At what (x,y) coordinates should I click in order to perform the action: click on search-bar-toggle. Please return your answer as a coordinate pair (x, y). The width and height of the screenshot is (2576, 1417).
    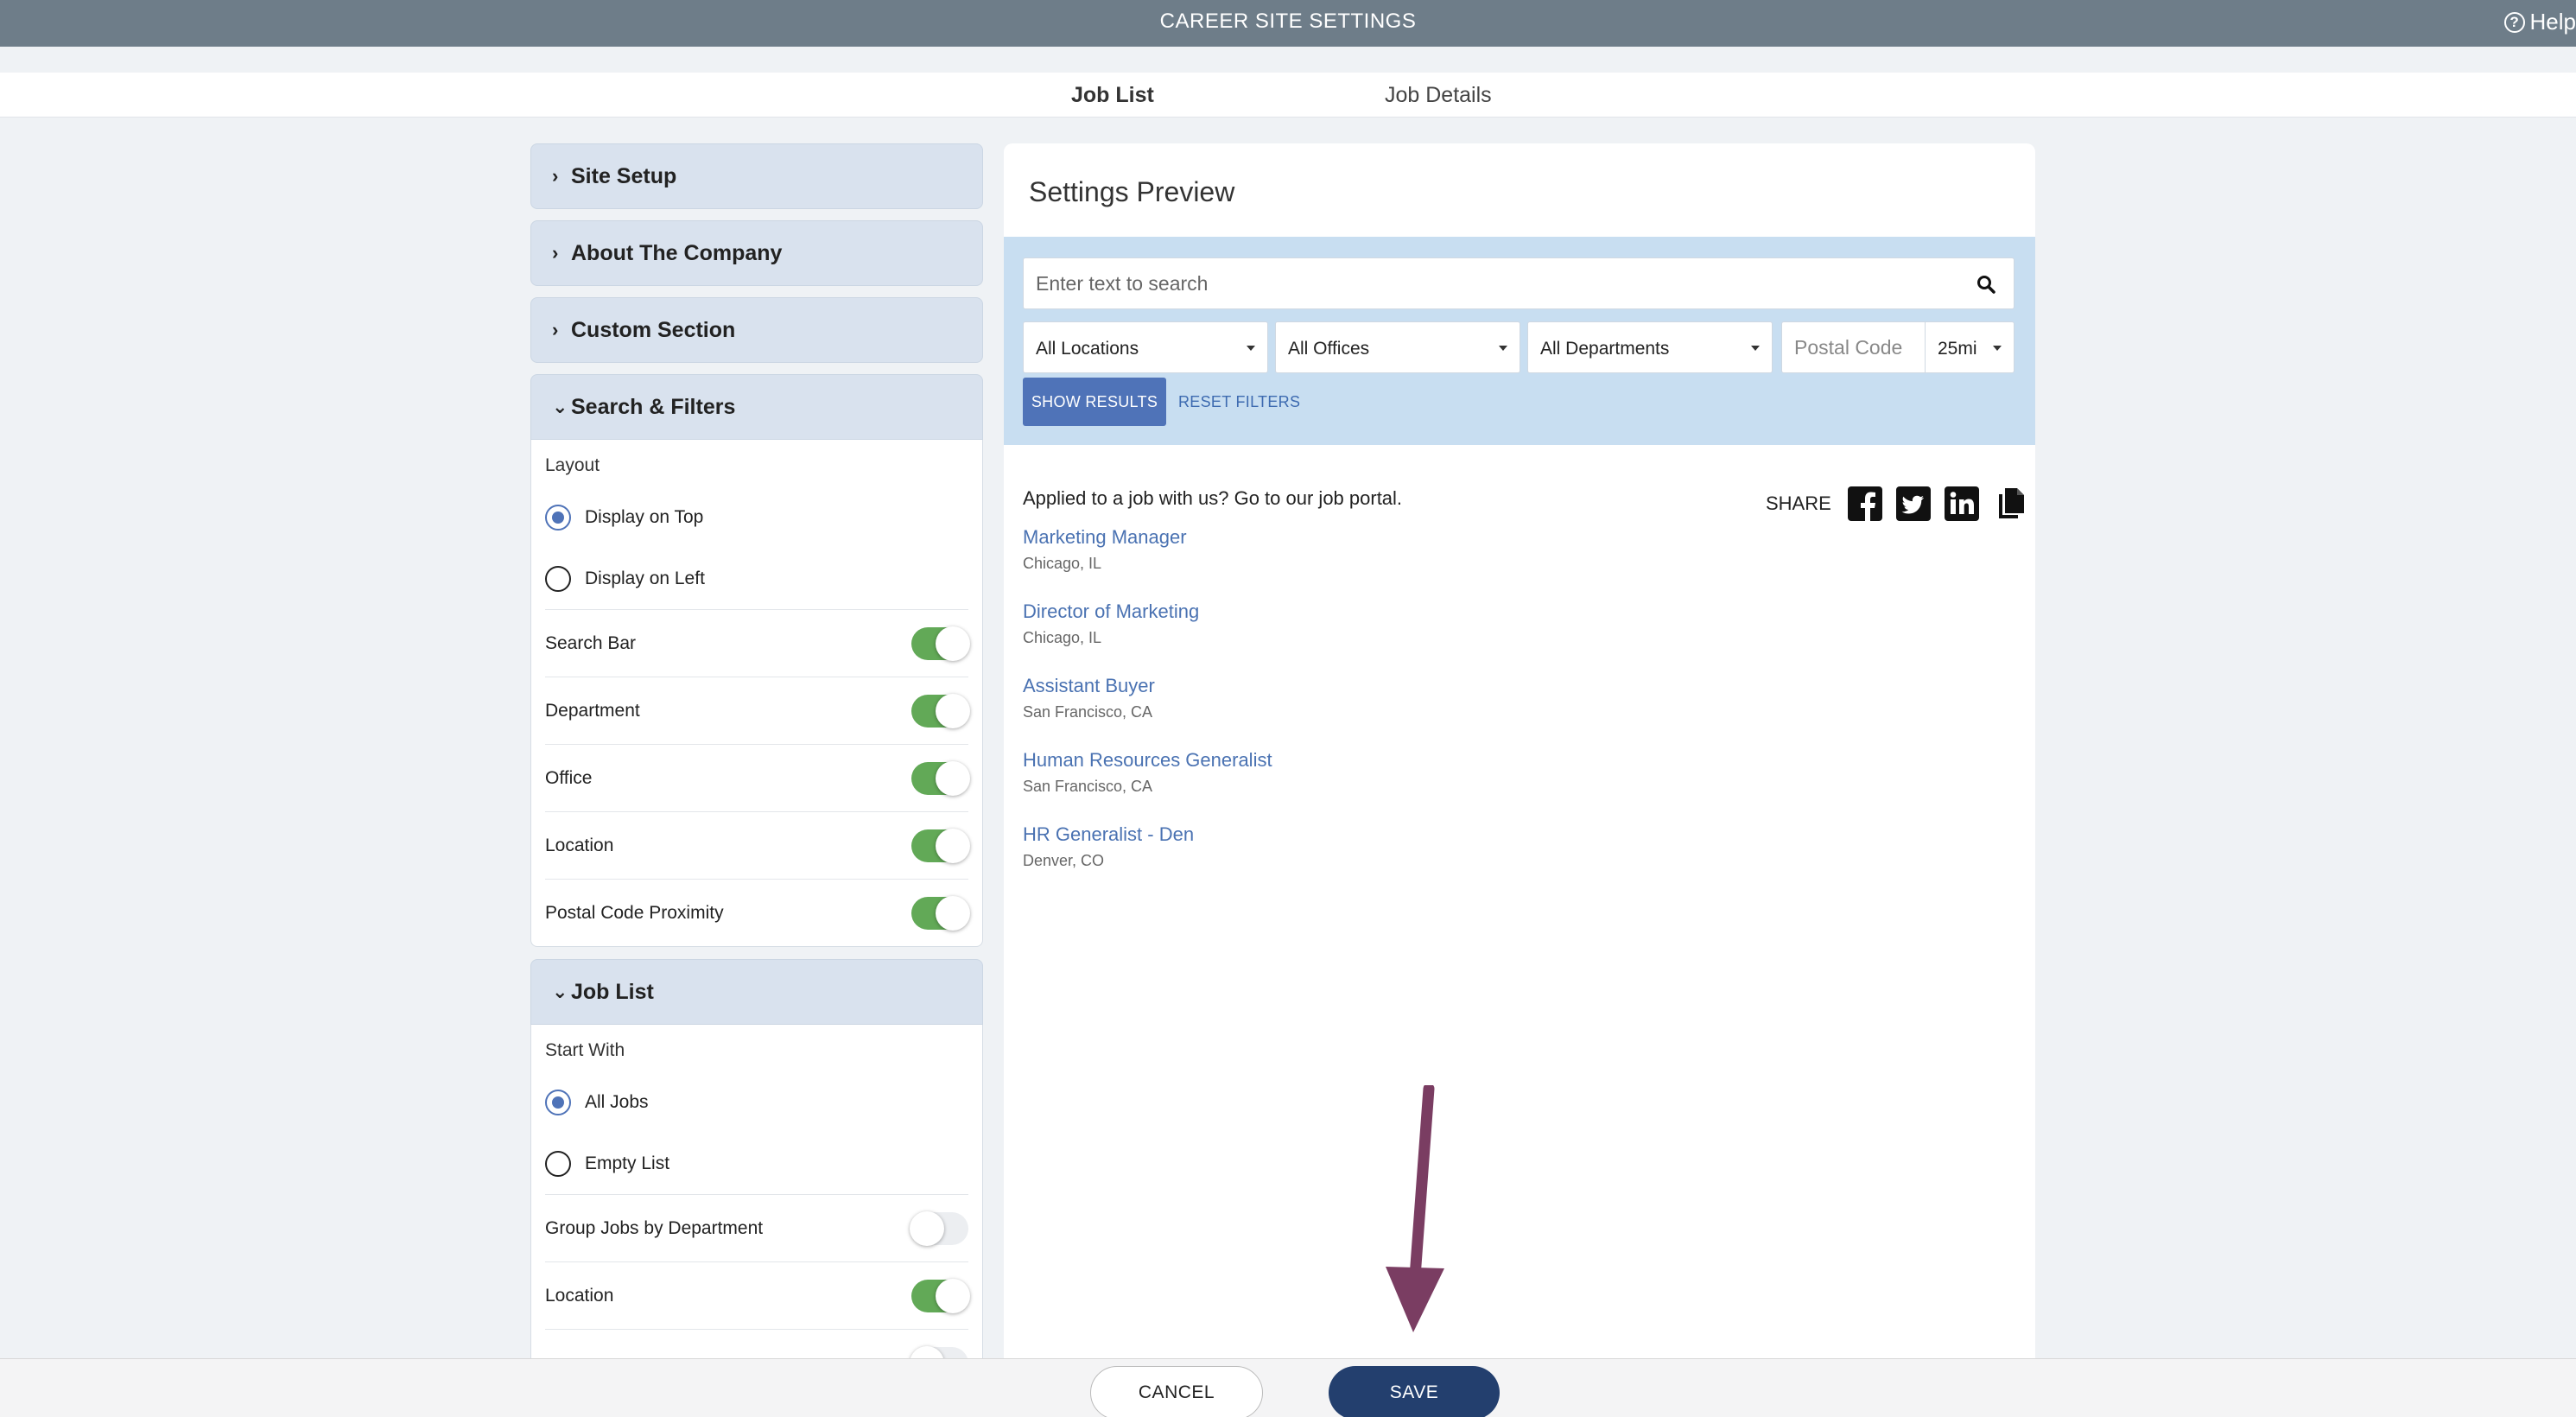
    Looking at the image, I should click on (940, 643).